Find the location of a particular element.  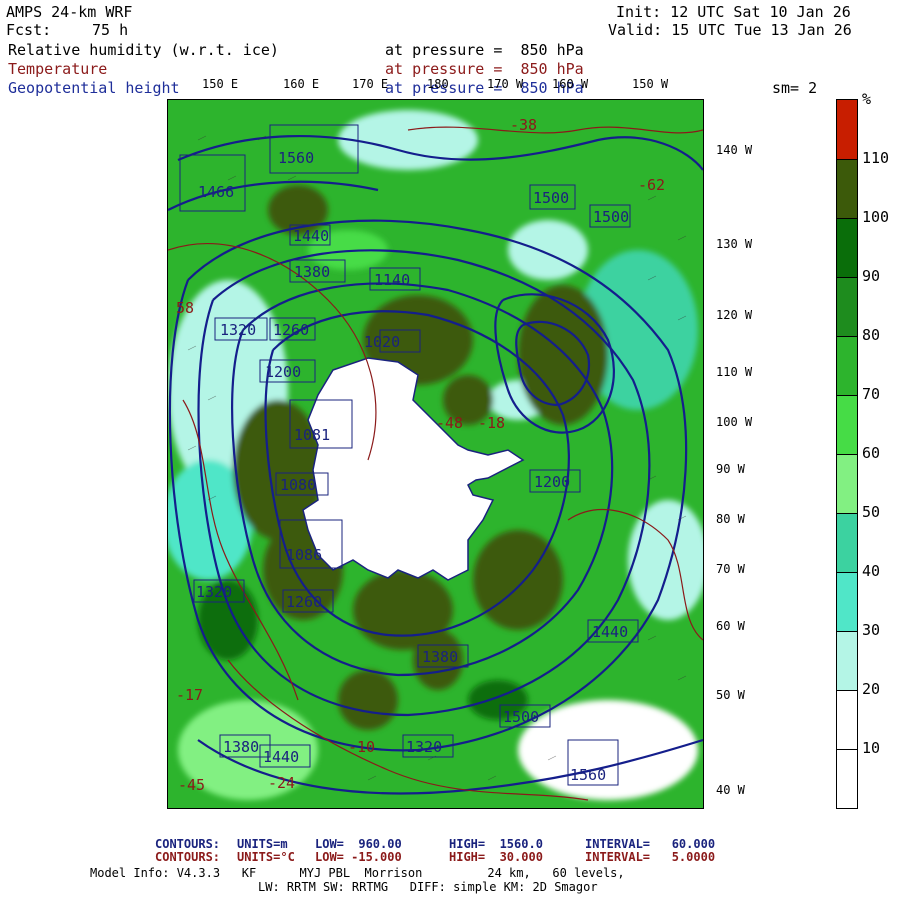

contour-temp-label: CONTOURS: is located at coordinates (188, 857).